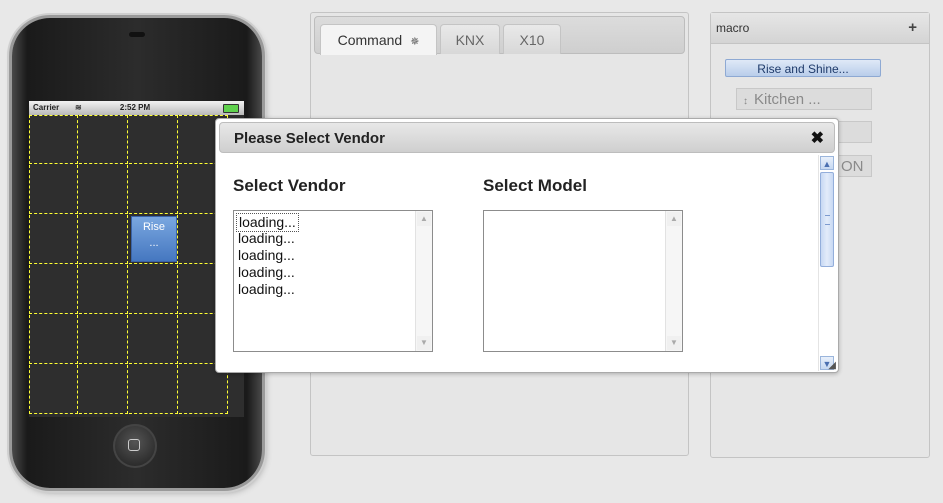 Image resolution: width=943 pixels, height=503 pixels. Describe the element at coordinates (817, 138) in the screenshot. I see `close-icon: ✖` at that location.